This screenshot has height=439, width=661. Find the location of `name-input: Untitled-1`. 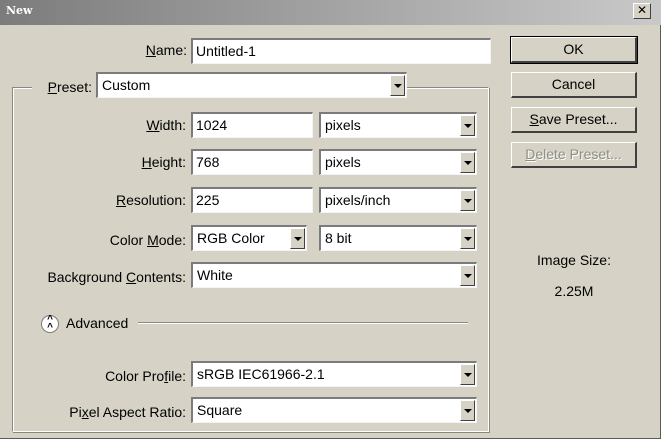

name-input: Untitled-1 is located at coordinates (341, 51).